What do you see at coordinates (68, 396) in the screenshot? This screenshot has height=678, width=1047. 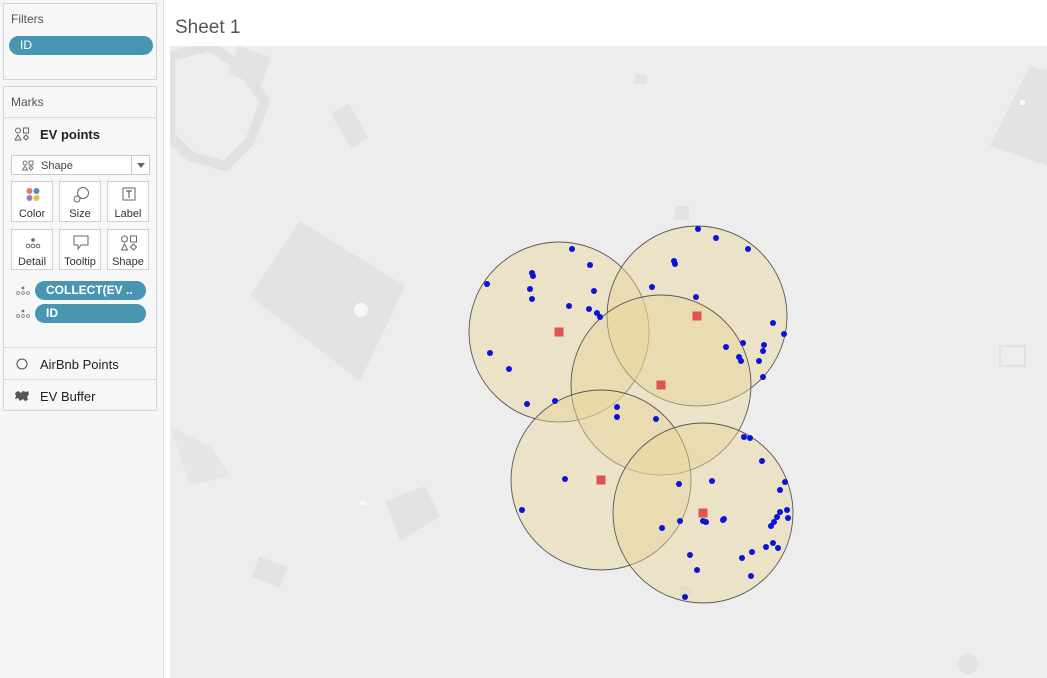 I see `layer-ev-buffer-label: EV Buffer` at bounding box center [68, 396].